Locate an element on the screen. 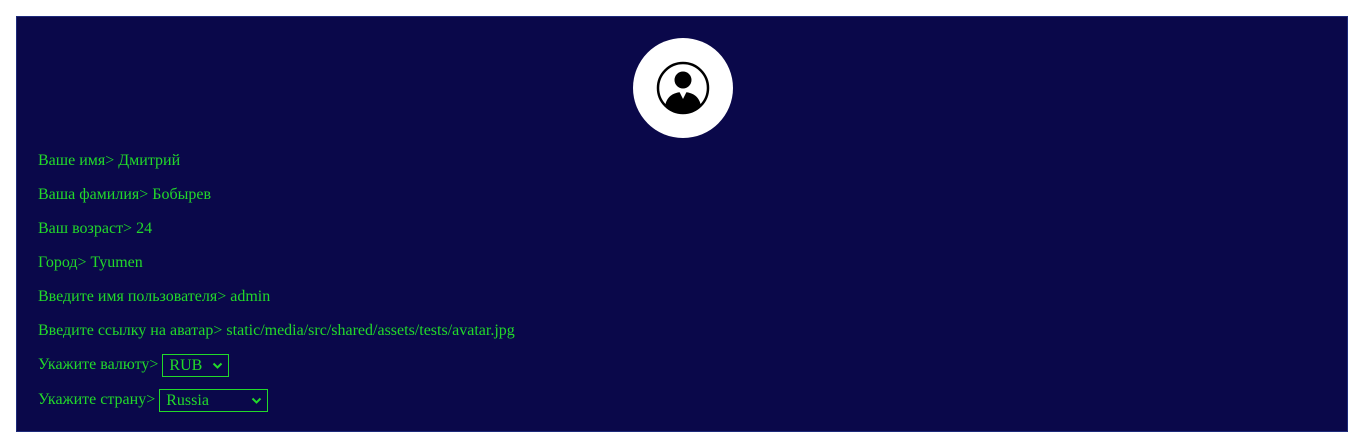 The height and width of the screenshot is (434, 1350). first-name-field: Ваше имя> Дмитрий is located at coordinates (109, 161).